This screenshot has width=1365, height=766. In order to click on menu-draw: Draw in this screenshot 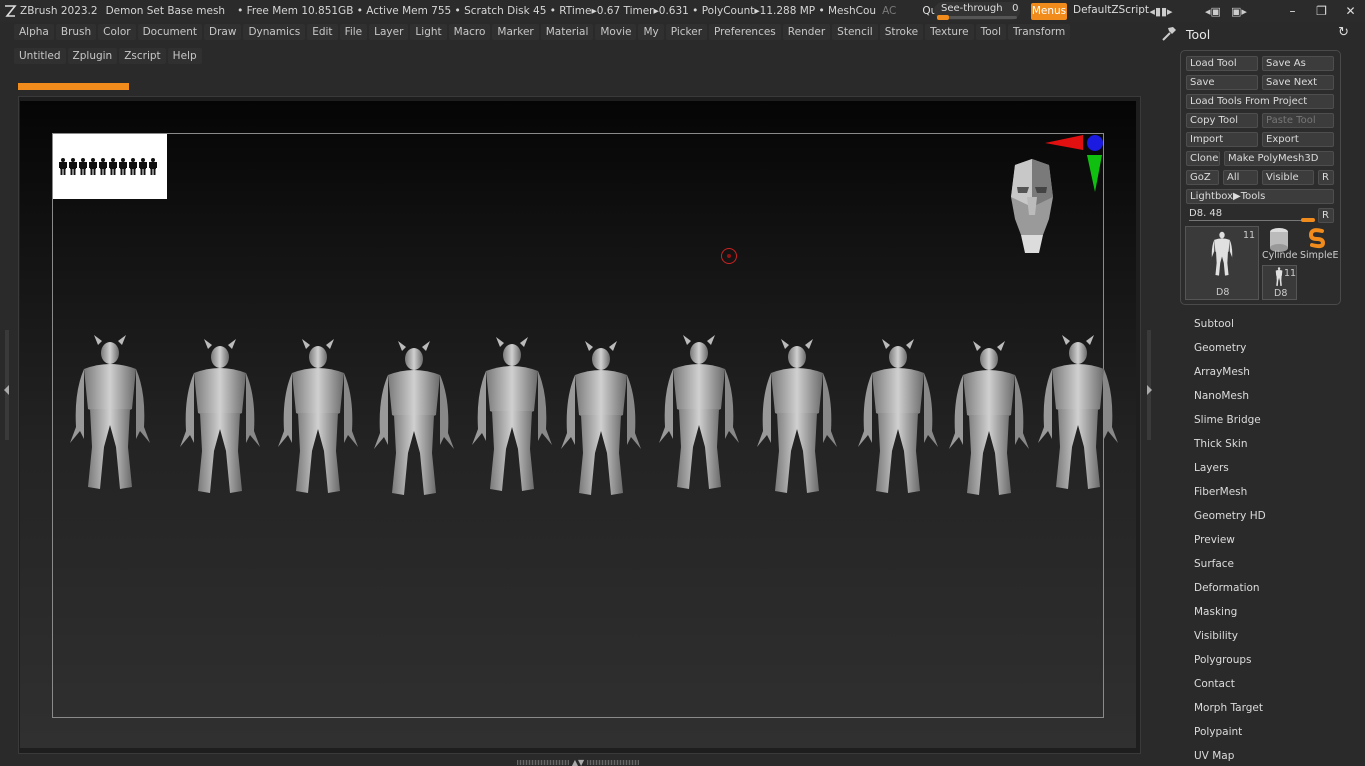, I will do `click(223, 32)`.